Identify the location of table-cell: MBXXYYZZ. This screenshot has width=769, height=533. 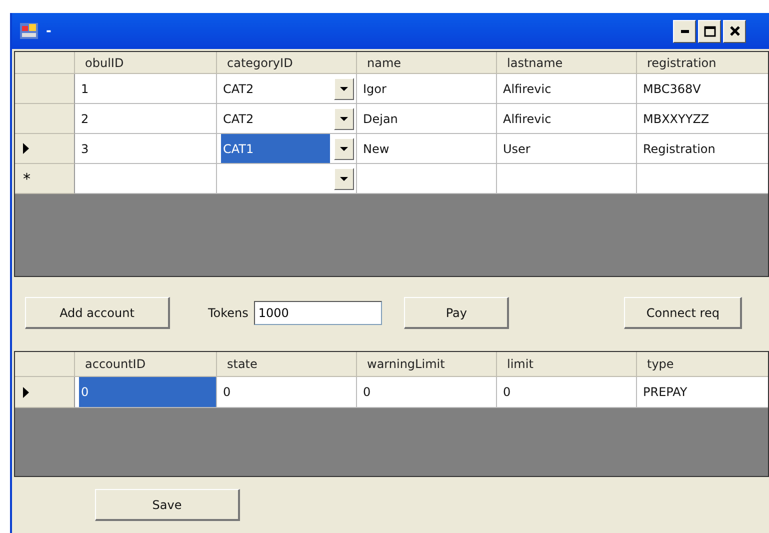
(702, 119).